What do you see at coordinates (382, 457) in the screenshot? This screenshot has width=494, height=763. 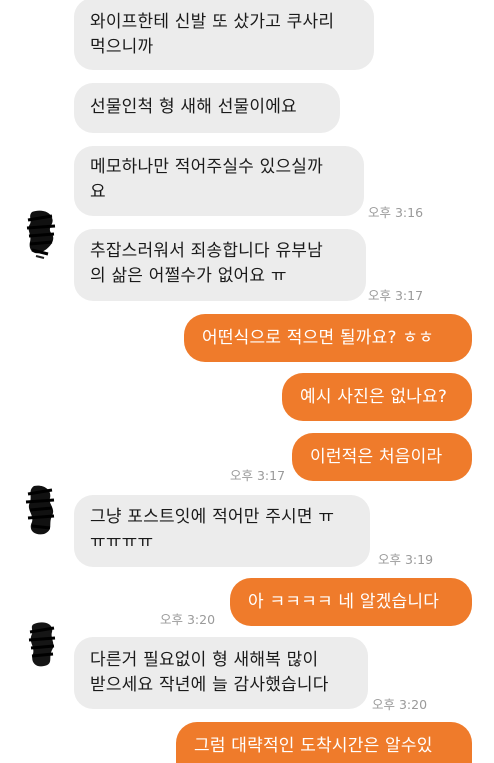 I see `outgoing-message: 이런적은 처음이라` at bounding box center [382, 457].